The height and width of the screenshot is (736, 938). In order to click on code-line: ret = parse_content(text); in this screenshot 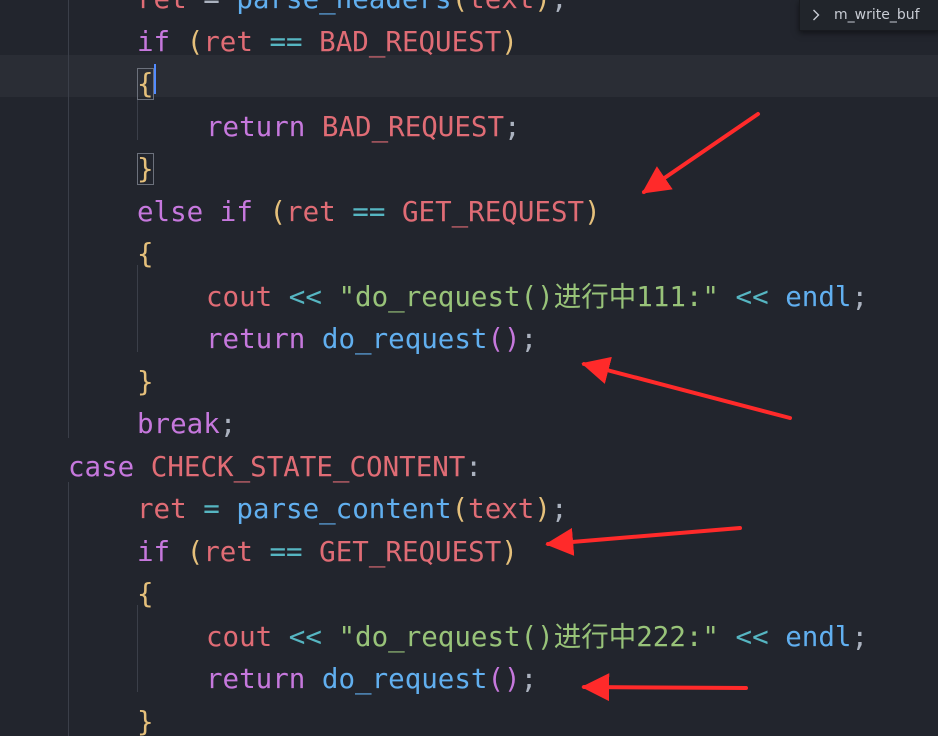, I will do `click(352, 509)`.